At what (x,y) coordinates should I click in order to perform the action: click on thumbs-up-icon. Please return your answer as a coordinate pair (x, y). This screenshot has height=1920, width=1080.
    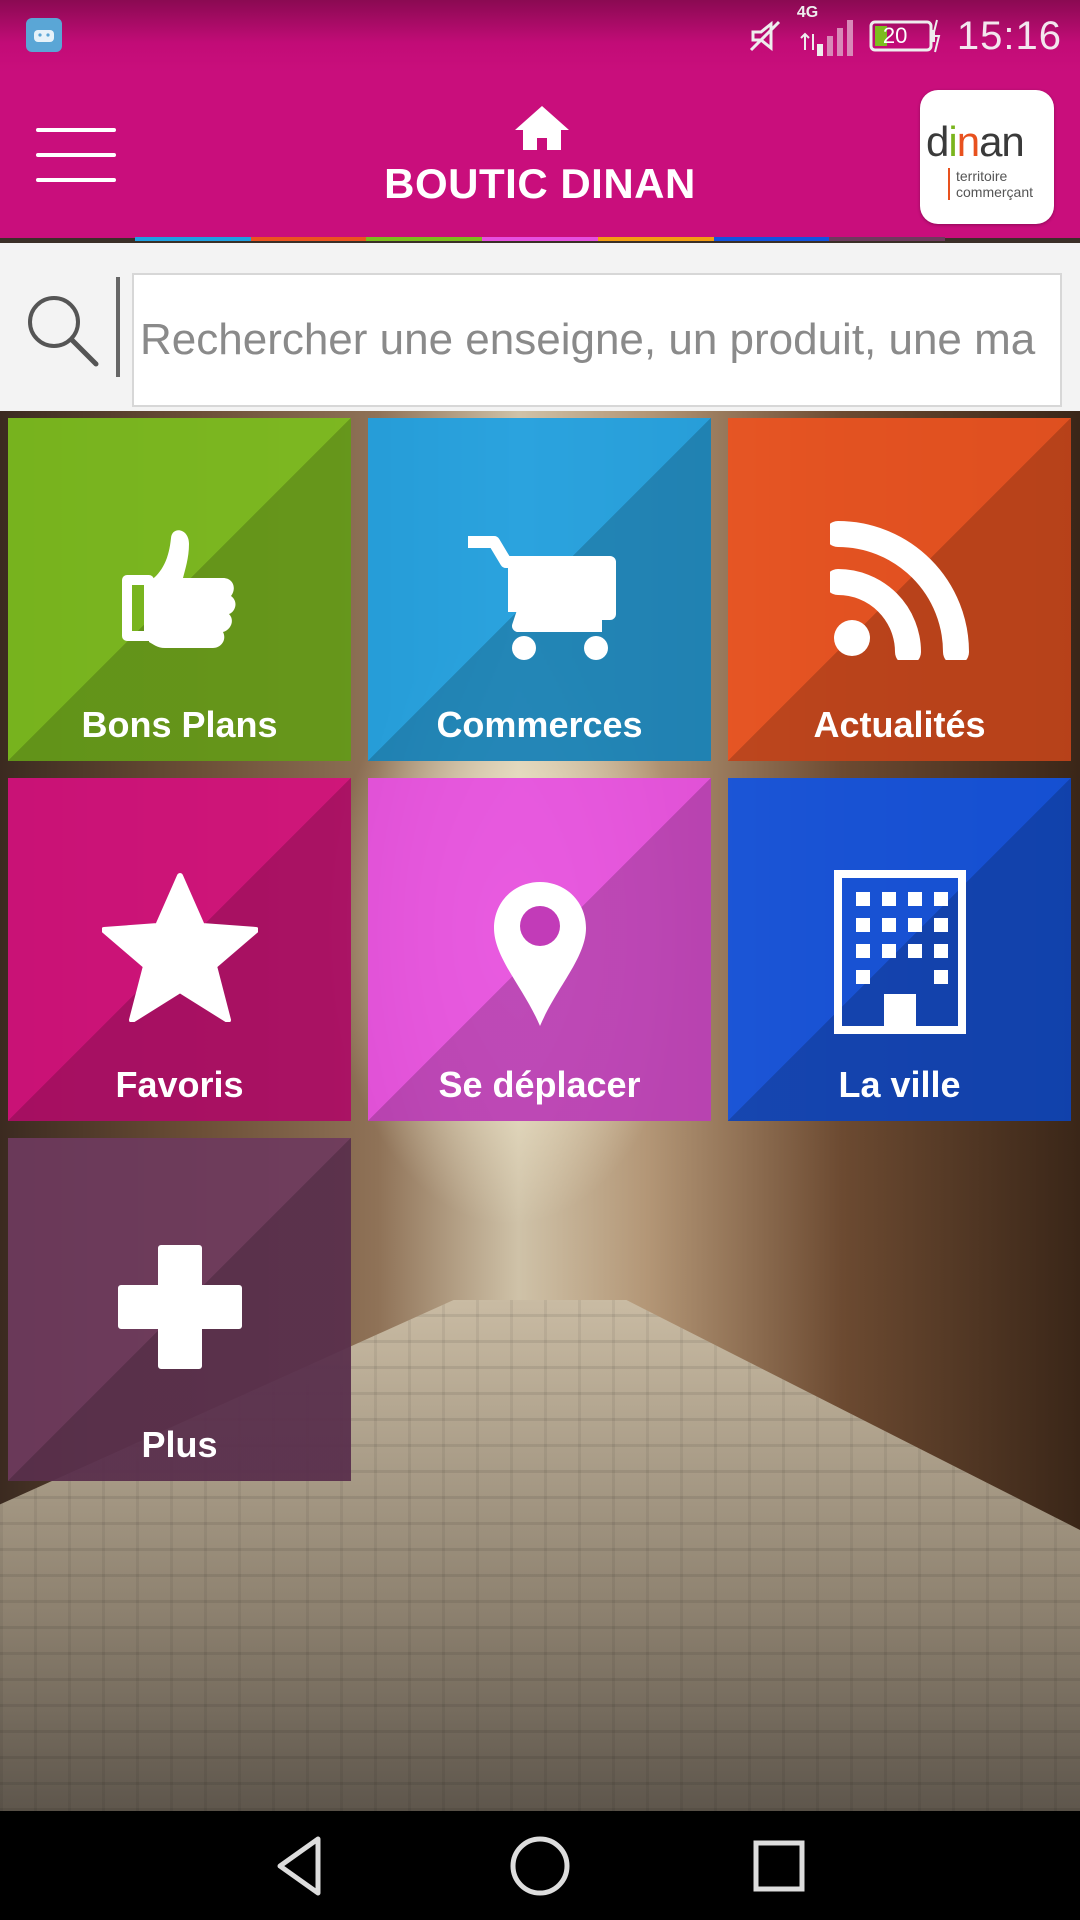
    Looking at the image, I should click on (178, 589).